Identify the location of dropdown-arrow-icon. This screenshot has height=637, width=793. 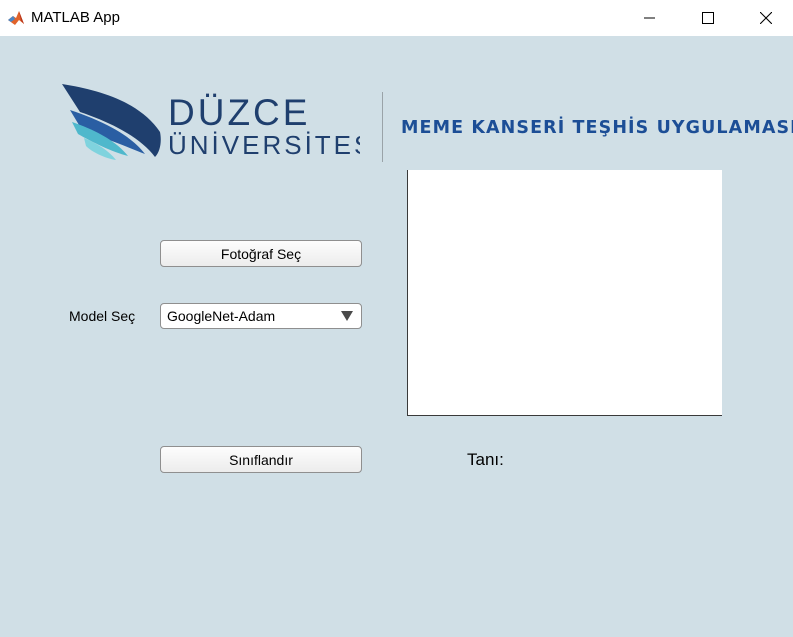
(347, 316).